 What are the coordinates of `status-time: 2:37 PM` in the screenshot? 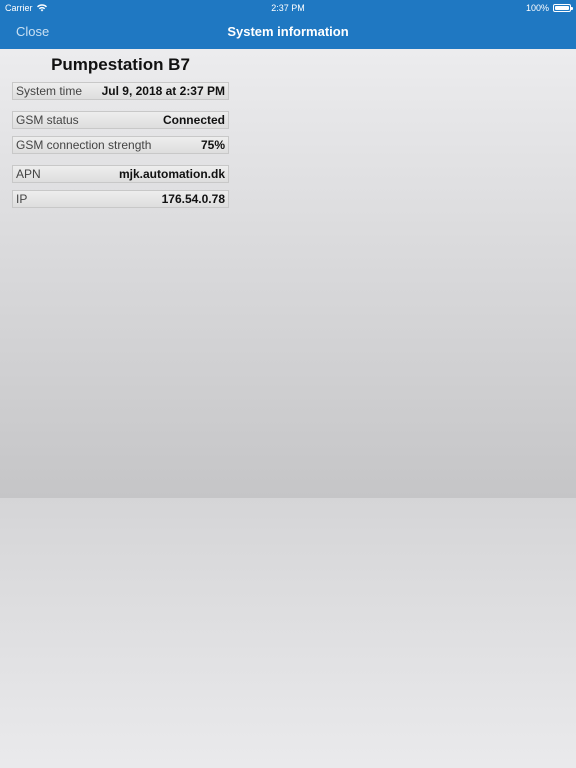 It's located at (288, 8).